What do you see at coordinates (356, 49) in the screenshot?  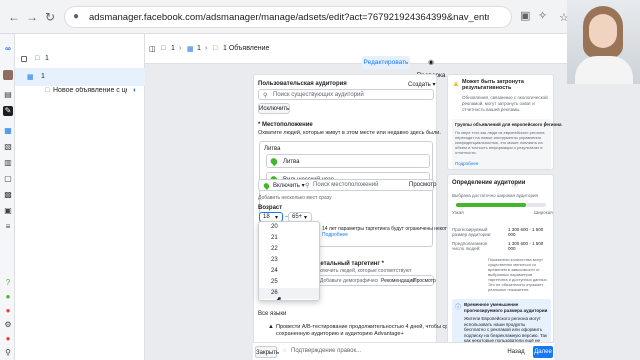 I see `breadcrumb-bar: ◫ □ 1 › ▦ 1 › □ 1 Объявление` at bounding box center [356, 49].